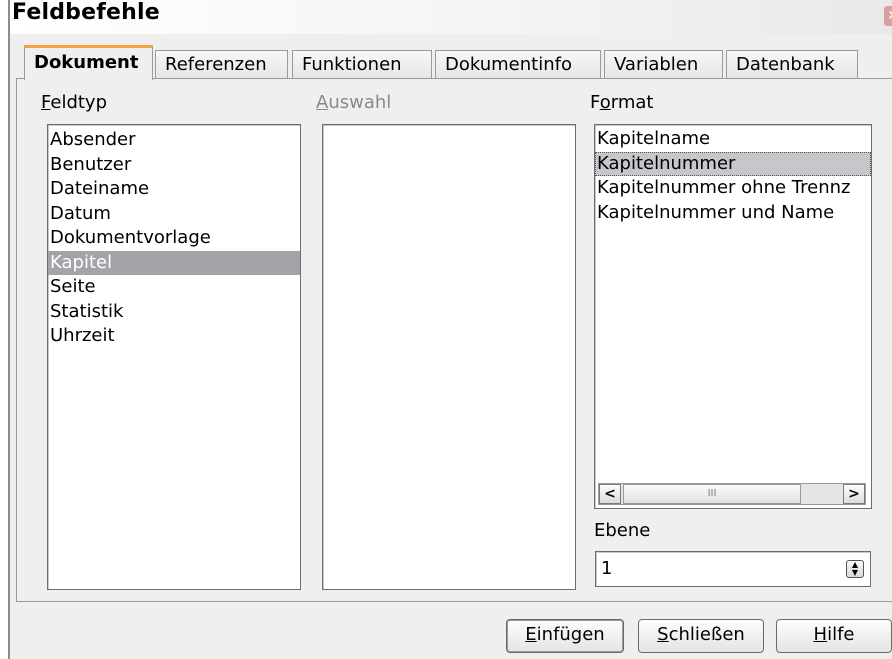 This screenshot has width=892, height=659. What do you see at coordinates (607, 568) in the screenshot?
I see `ebene-value: 1` at bounding box center [607, 568].